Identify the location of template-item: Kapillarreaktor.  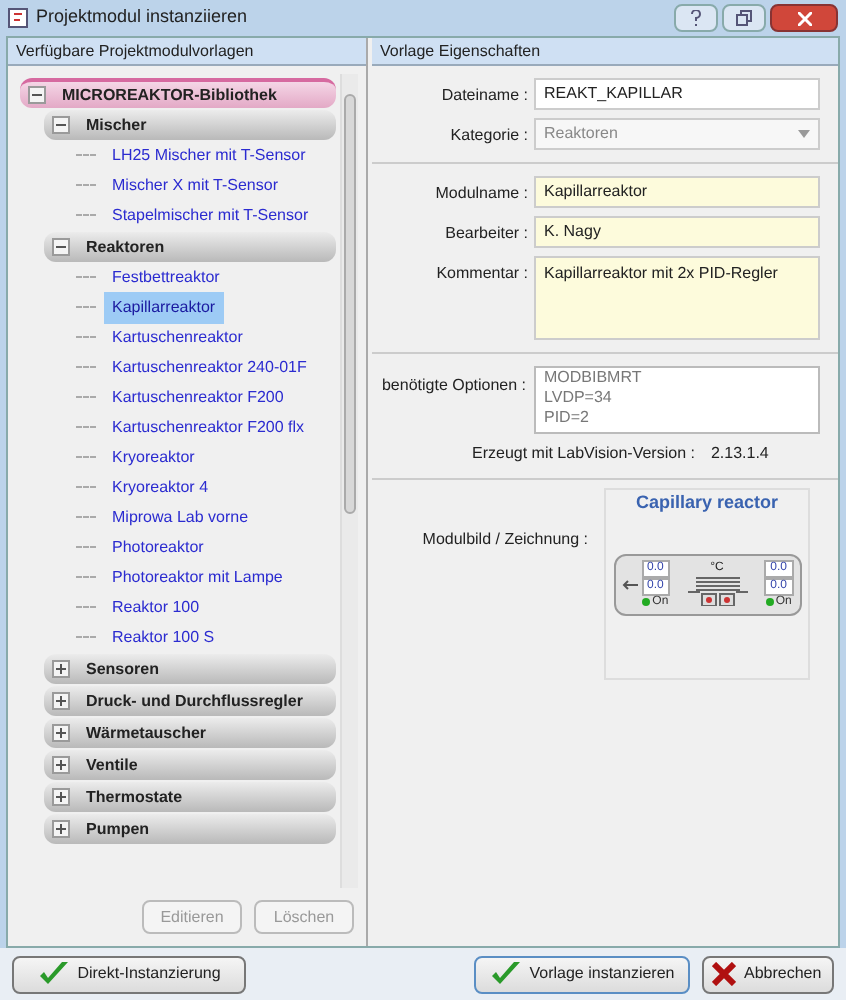
(164, 307).